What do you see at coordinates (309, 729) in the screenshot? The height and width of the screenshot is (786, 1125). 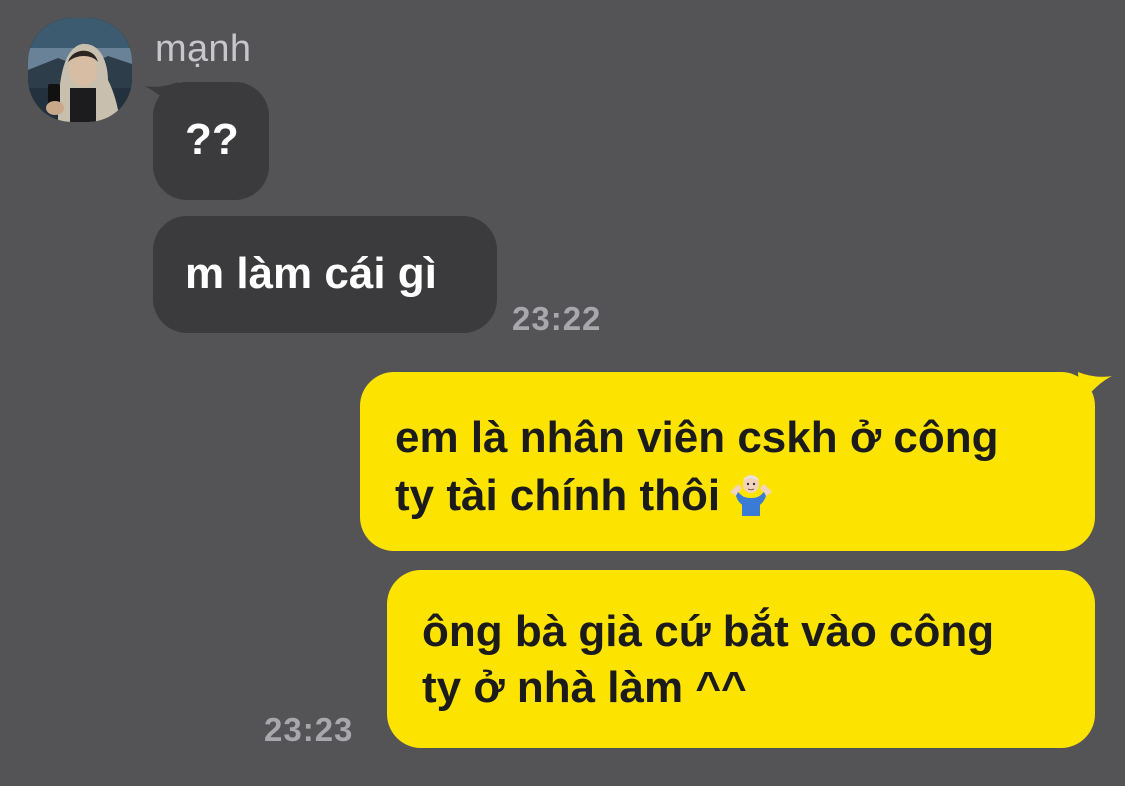 I see `message-timestamp: 23:23` at bounding box center [309, 729].